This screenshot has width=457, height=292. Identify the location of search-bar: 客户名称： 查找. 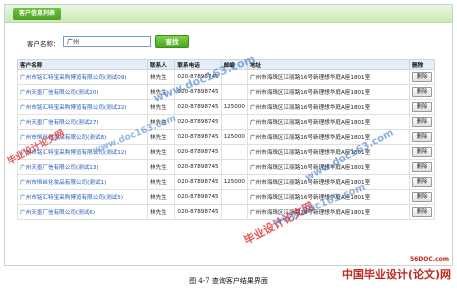
(228, 42).